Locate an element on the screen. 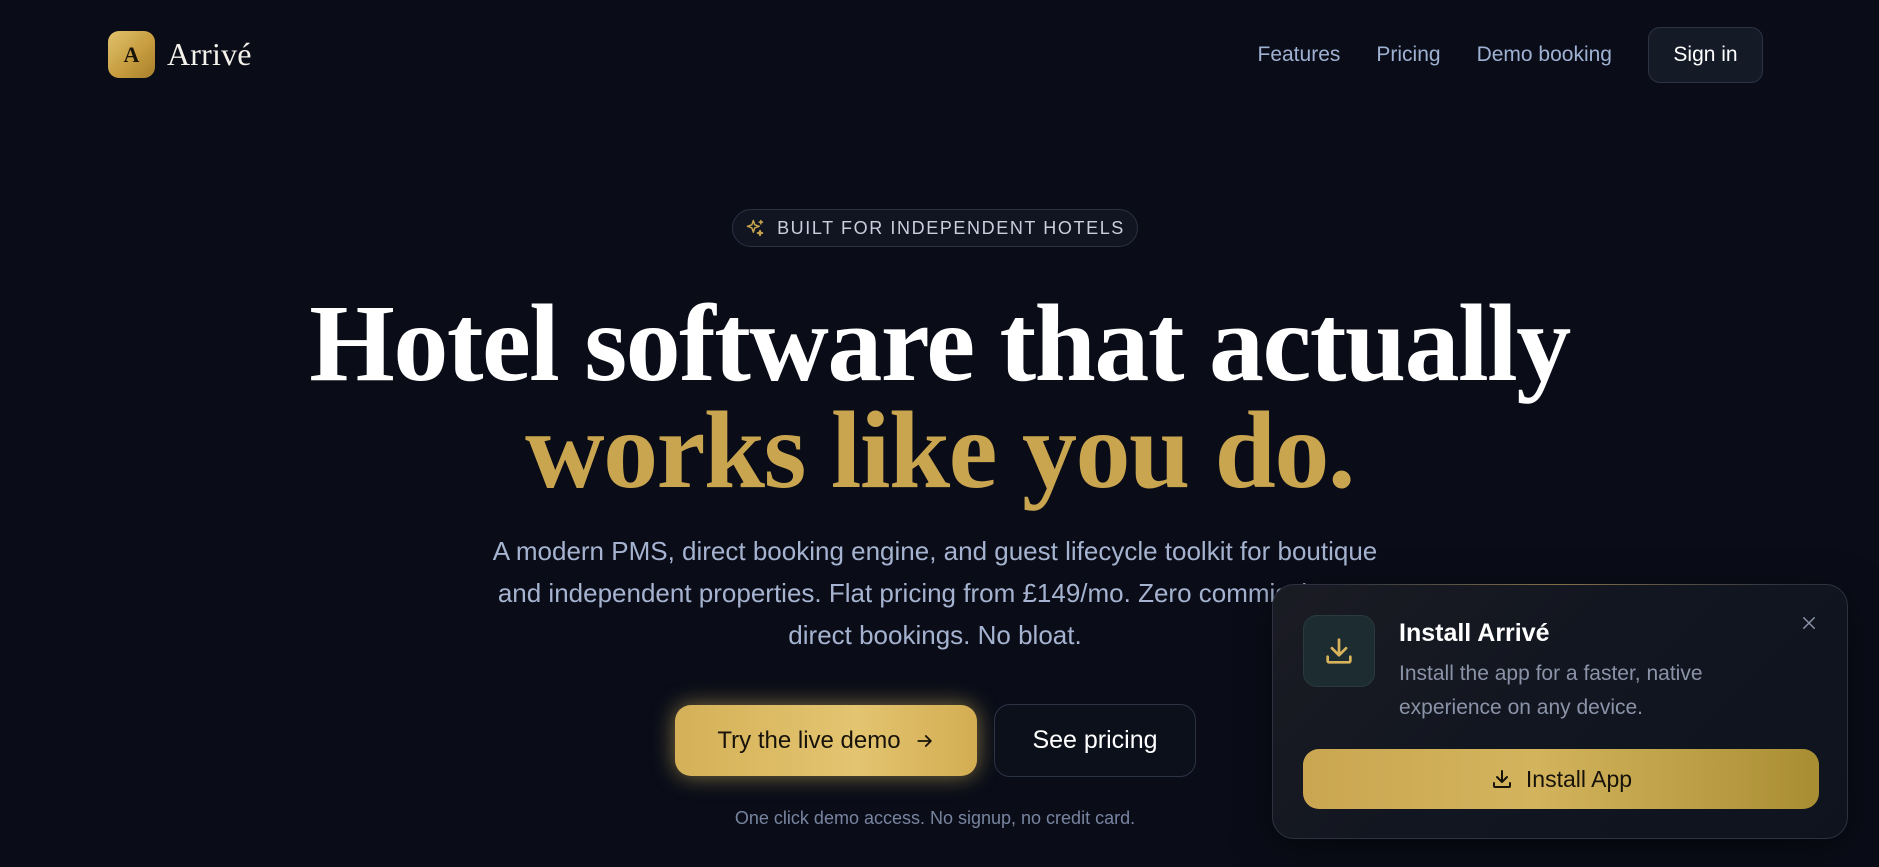  nav-link-pricing: Pricing is located at coordinates (1408, 55).